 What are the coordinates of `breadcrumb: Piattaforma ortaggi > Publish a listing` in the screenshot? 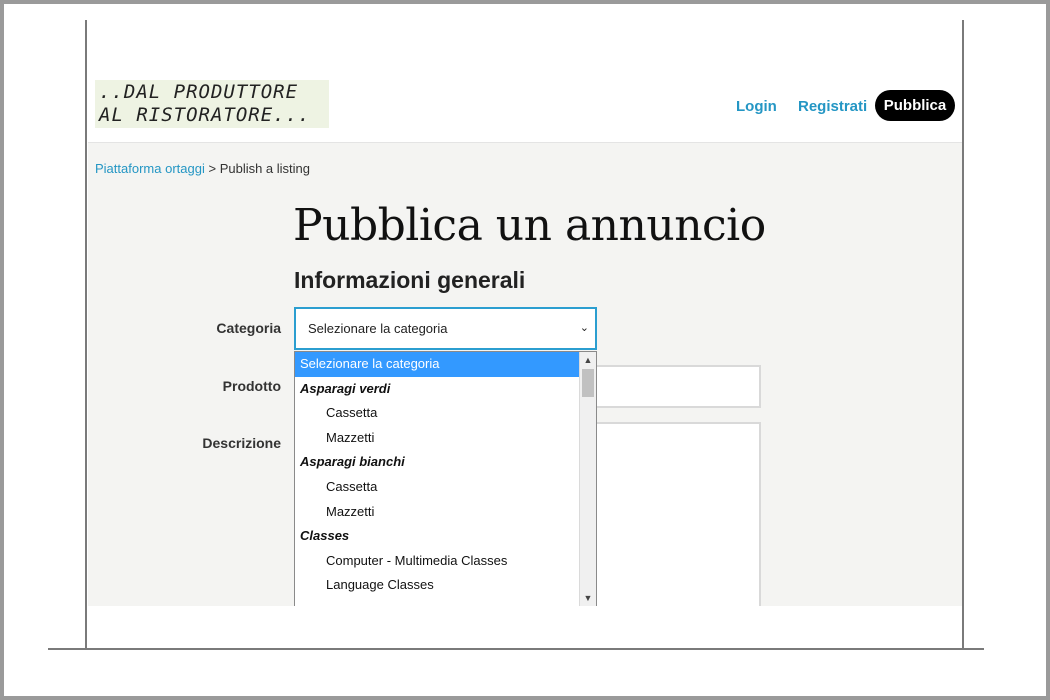 It's located at (202, 168).